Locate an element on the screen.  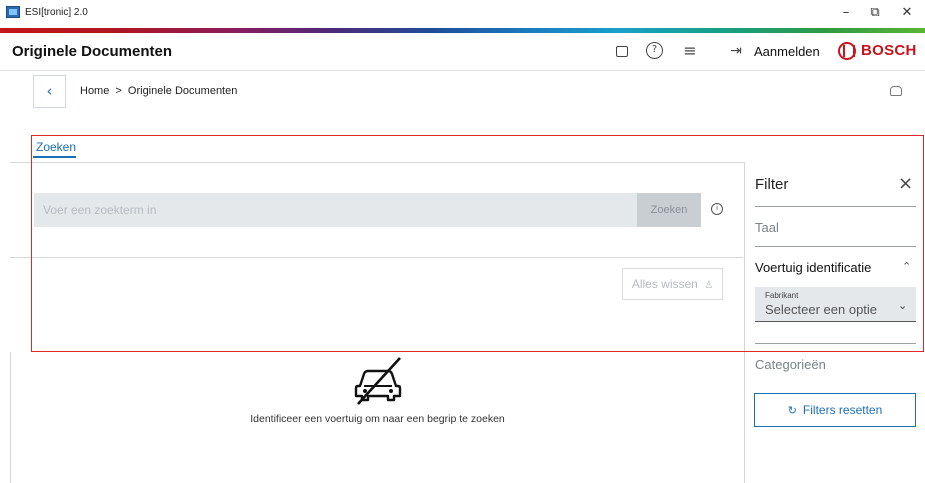
breadcrumb: Home > Originele Documenten is located at coordinates (160, 91).